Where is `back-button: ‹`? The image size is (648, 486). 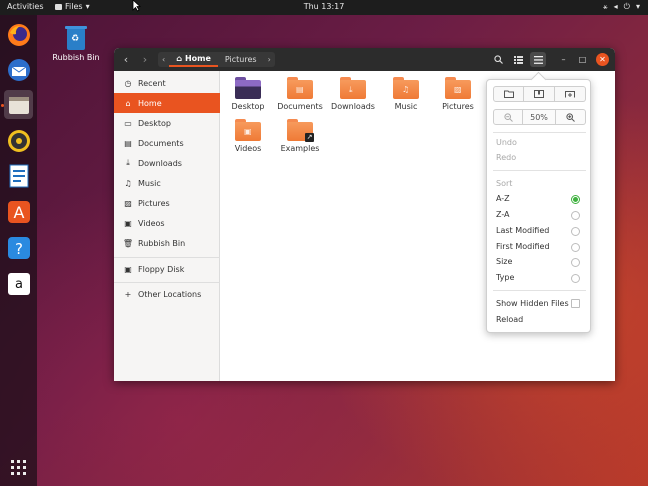
back-button: ‹ is located at coordinates (126, 59).